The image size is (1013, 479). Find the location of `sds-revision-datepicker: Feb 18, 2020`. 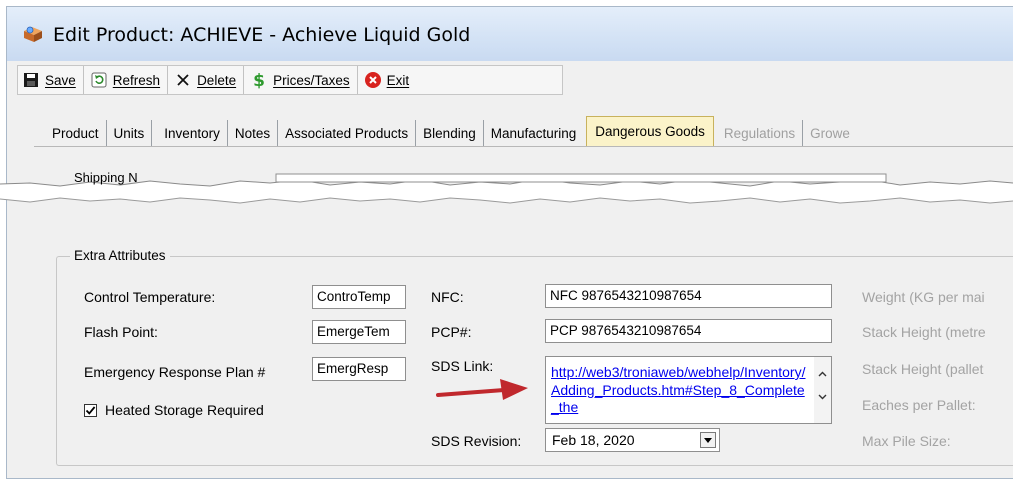

sds-revision-datepicker: Feb 18, 2020 is located at coordinates (632, 440).